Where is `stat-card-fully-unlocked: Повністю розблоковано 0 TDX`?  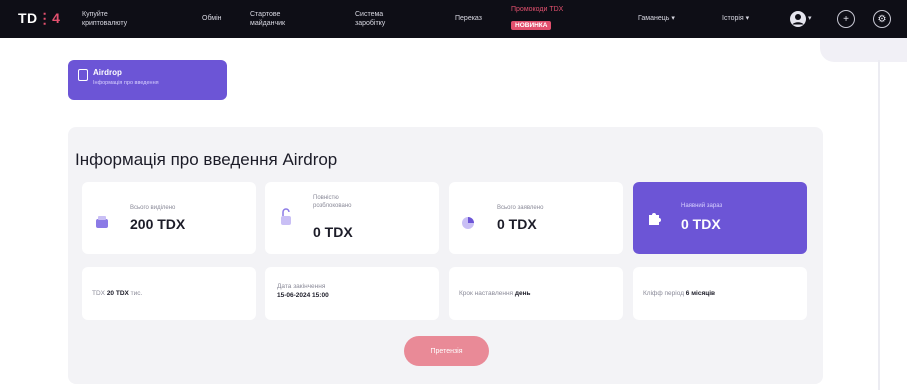 stat-card-fully-unlocked: Повністю розблоковано 0 TDX is located at coordinates (352, 218).